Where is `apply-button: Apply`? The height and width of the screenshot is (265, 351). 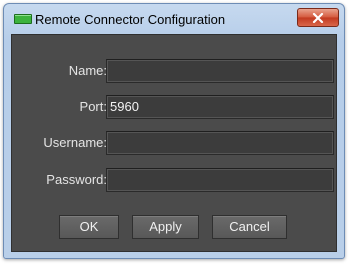 apply-button: Apply is located at coordinates (165, 227).